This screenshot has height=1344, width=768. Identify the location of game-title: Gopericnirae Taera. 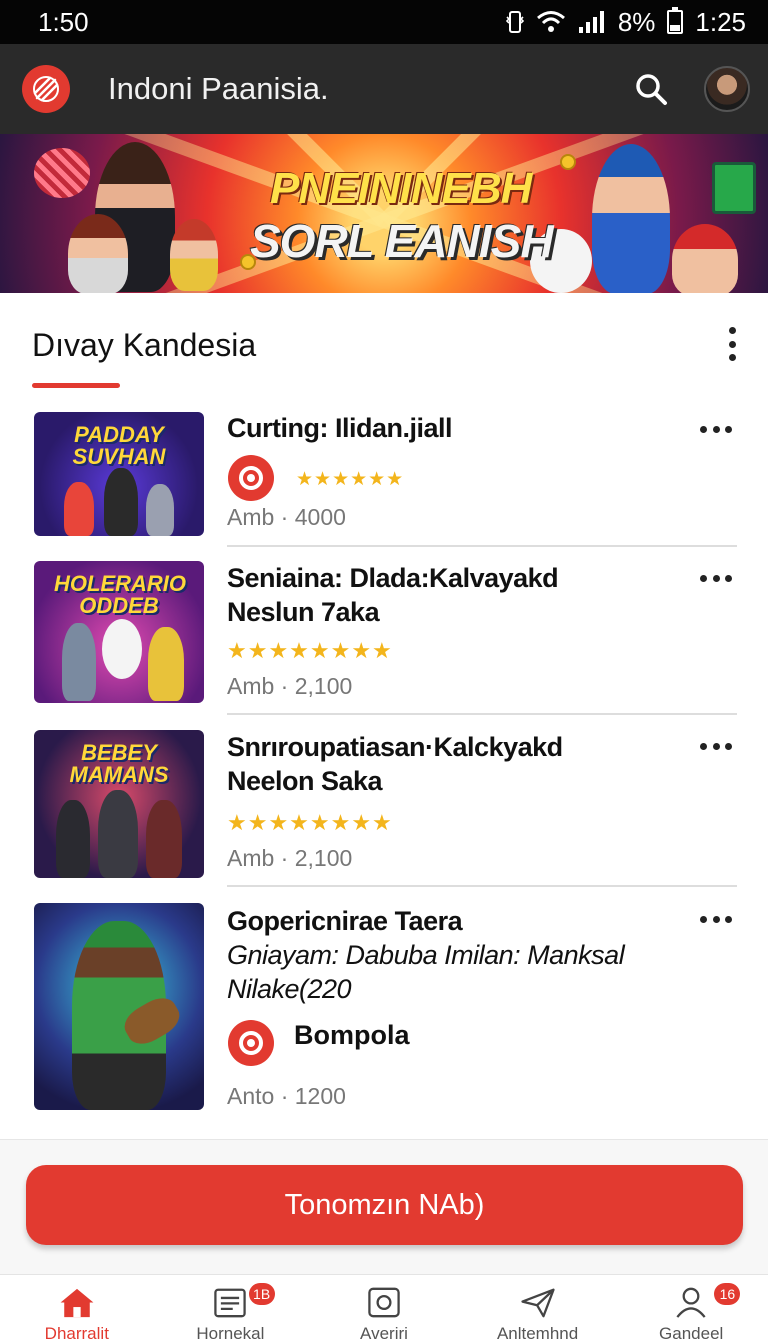
(462, 921).